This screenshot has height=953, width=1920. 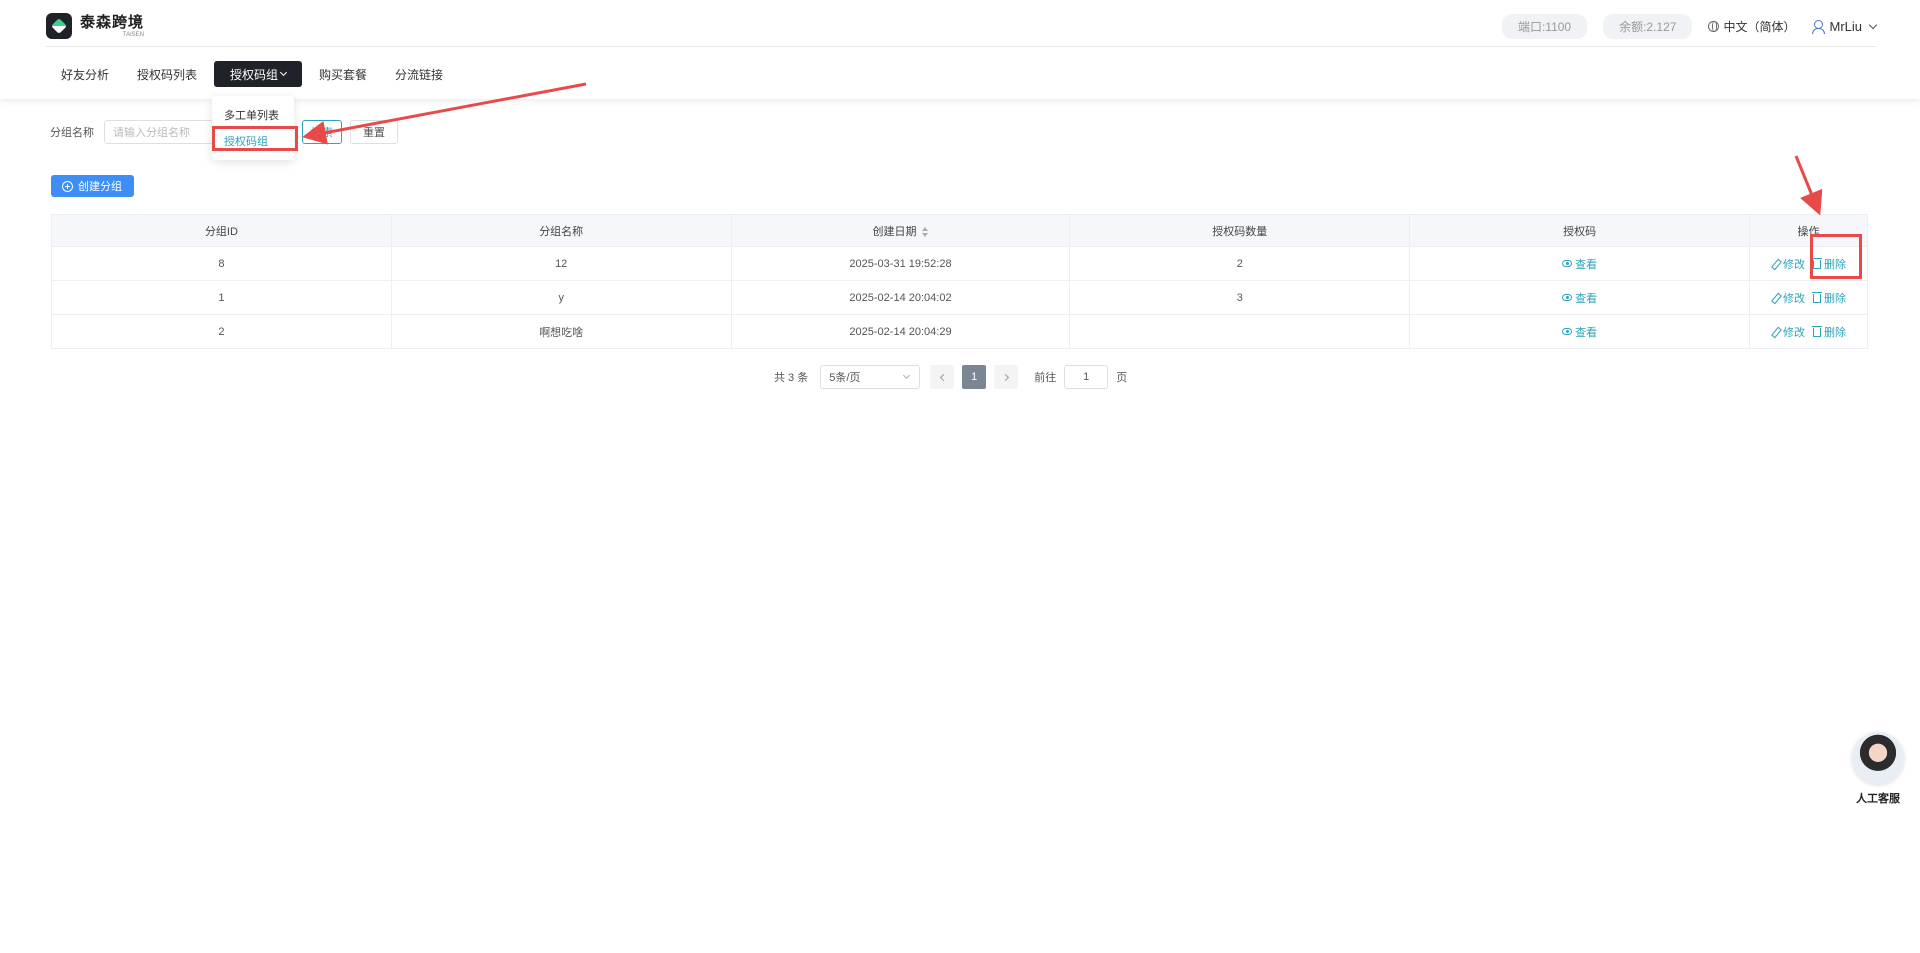 What do you see at coordinates (258, 74) in the screenshot?
I see `nav-item-auth-code-group: 授权码组` at bounding box center [258, 74].